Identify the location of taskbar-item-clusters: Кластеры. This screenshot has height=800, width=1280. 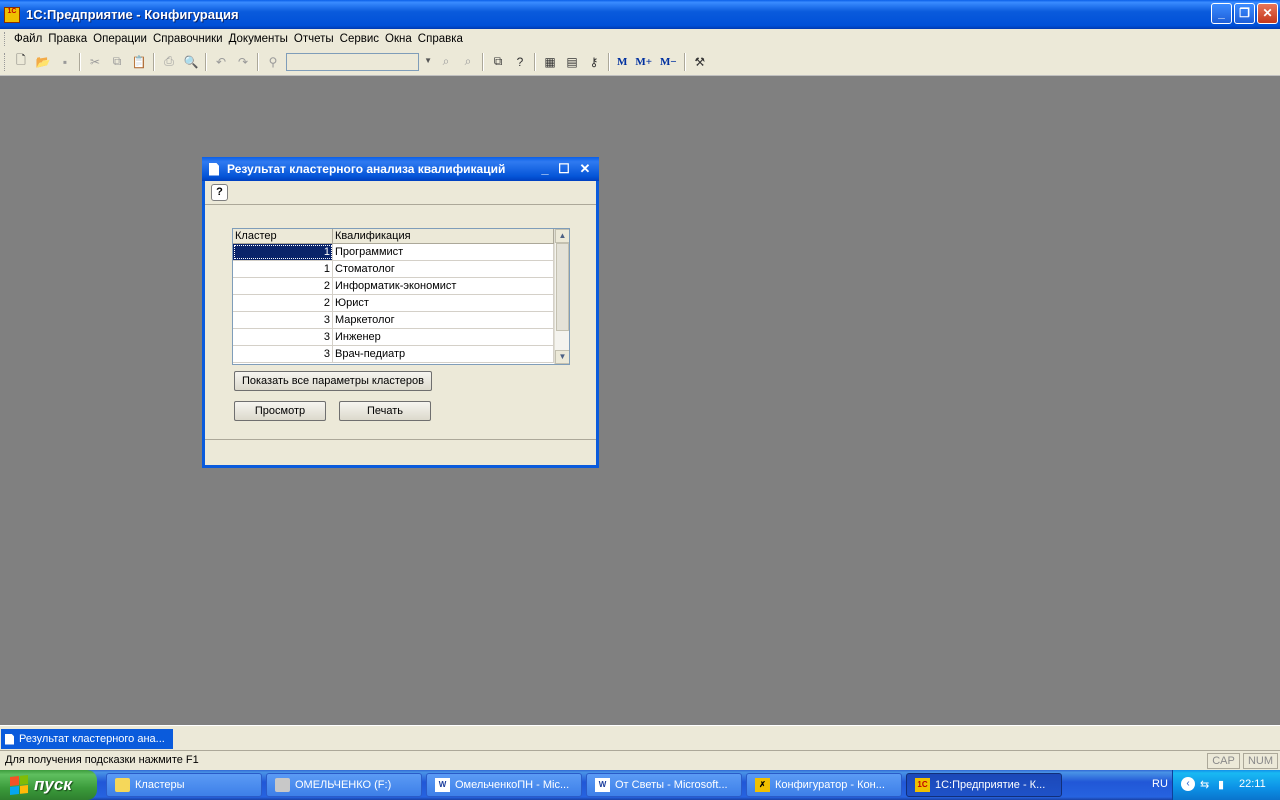
(184, 785).